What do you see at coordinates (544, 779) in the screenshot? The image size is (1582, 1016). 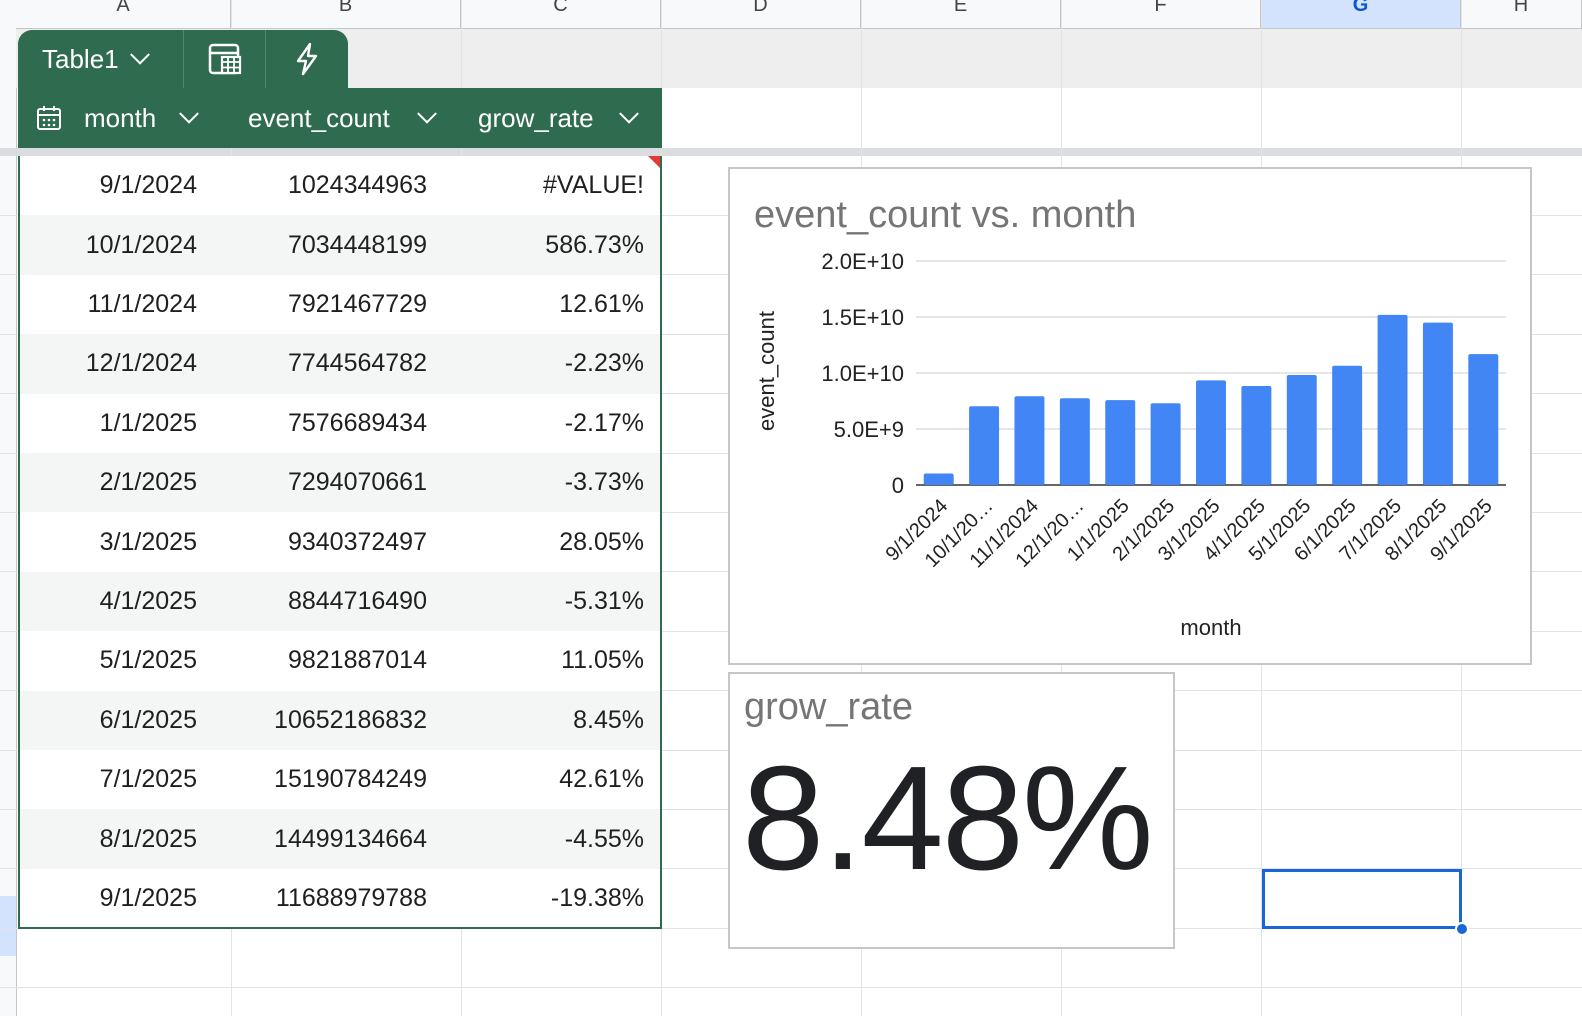 I see `grow-rate-cell: 42.61%` at bounding box center [544, 779].